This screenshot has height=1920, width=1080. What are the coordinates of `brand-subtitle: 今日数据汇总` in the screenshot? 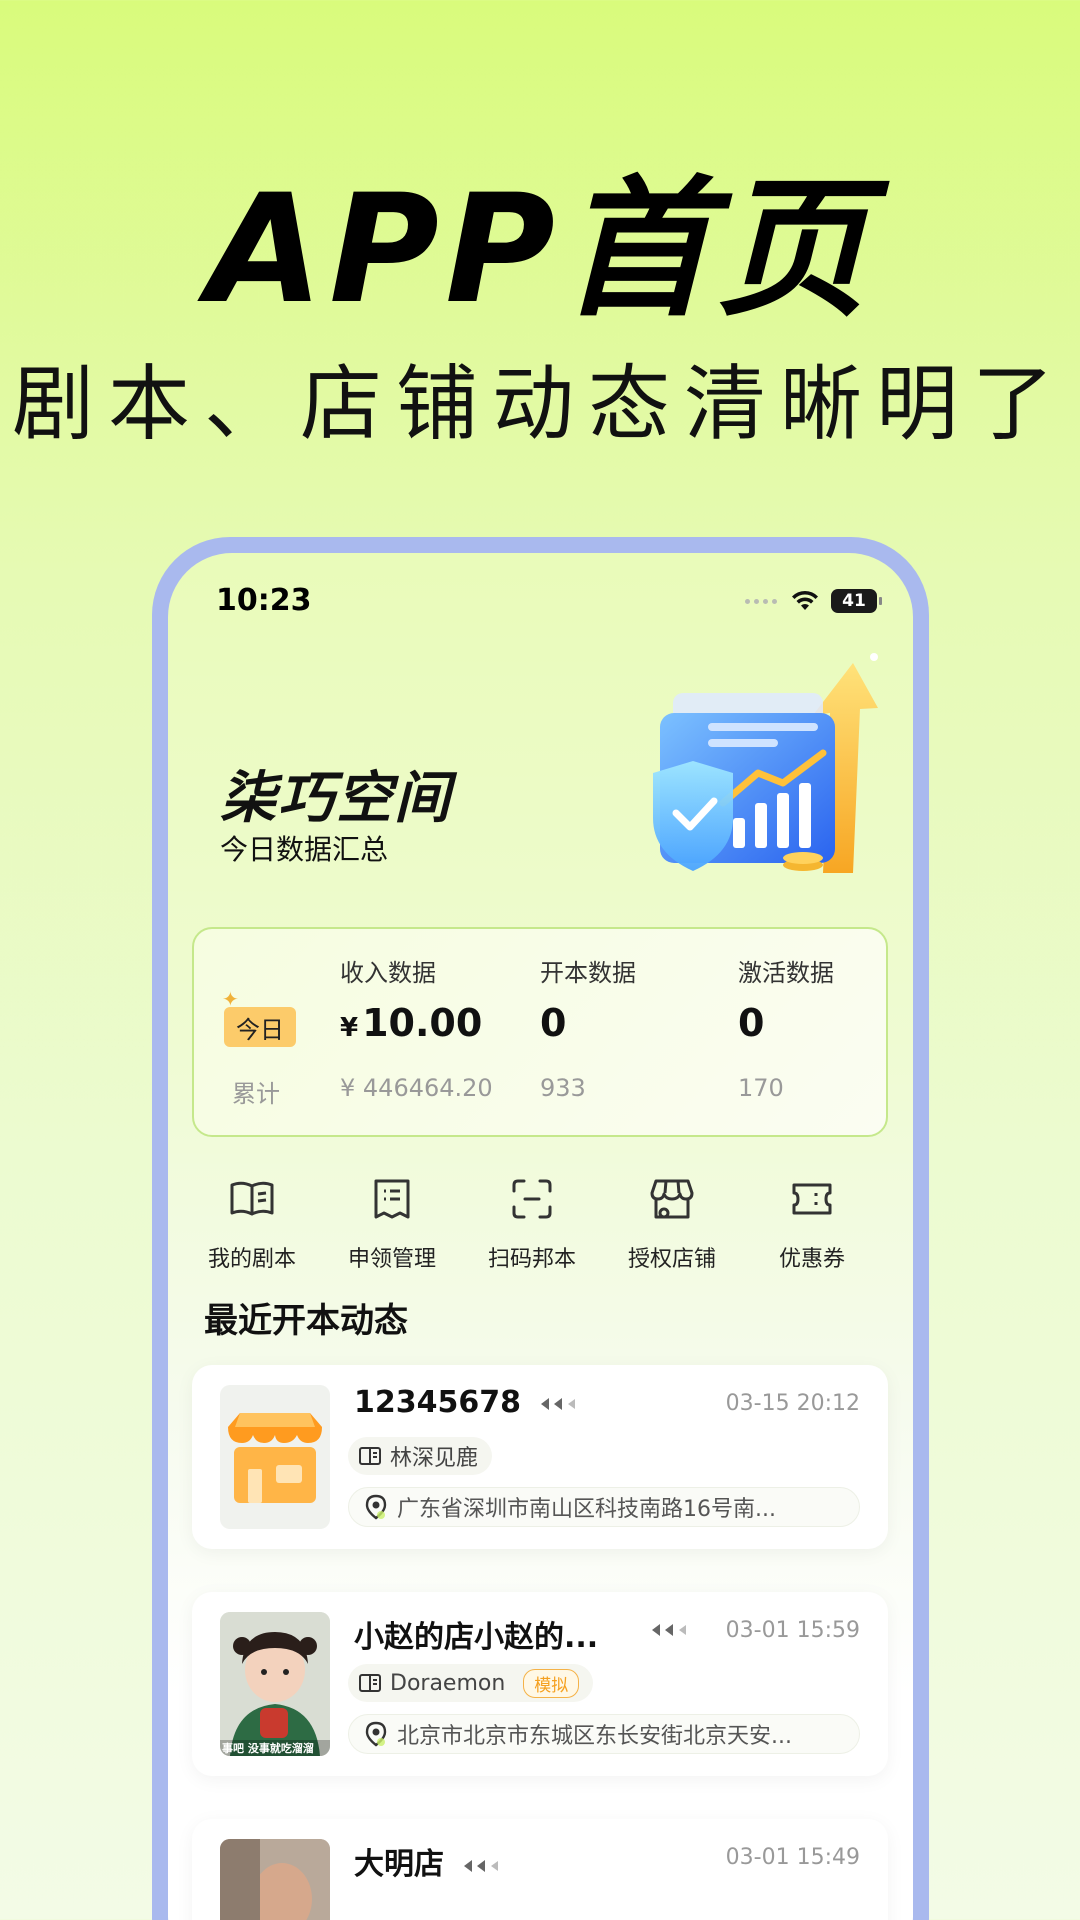 It's located at (304, 849).